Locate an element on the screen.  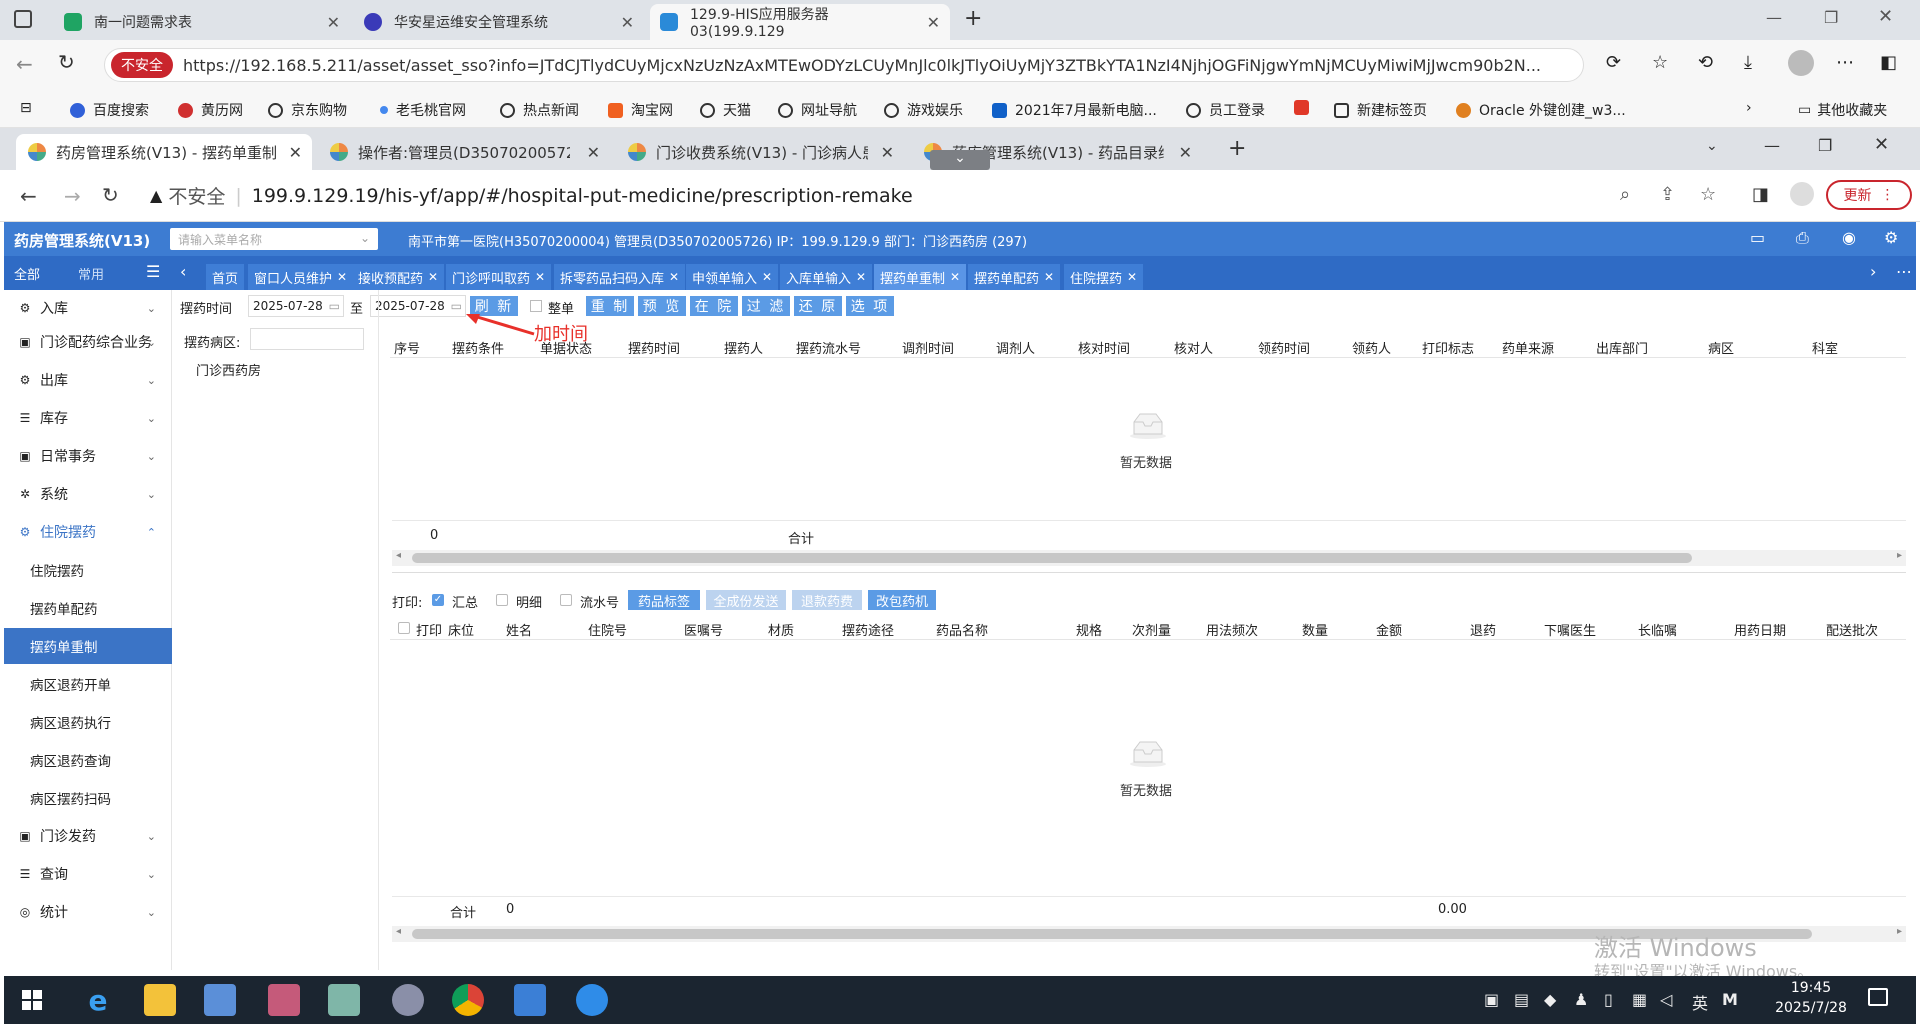
favorite-item: 天猫 is located at coordinates (725, 110).